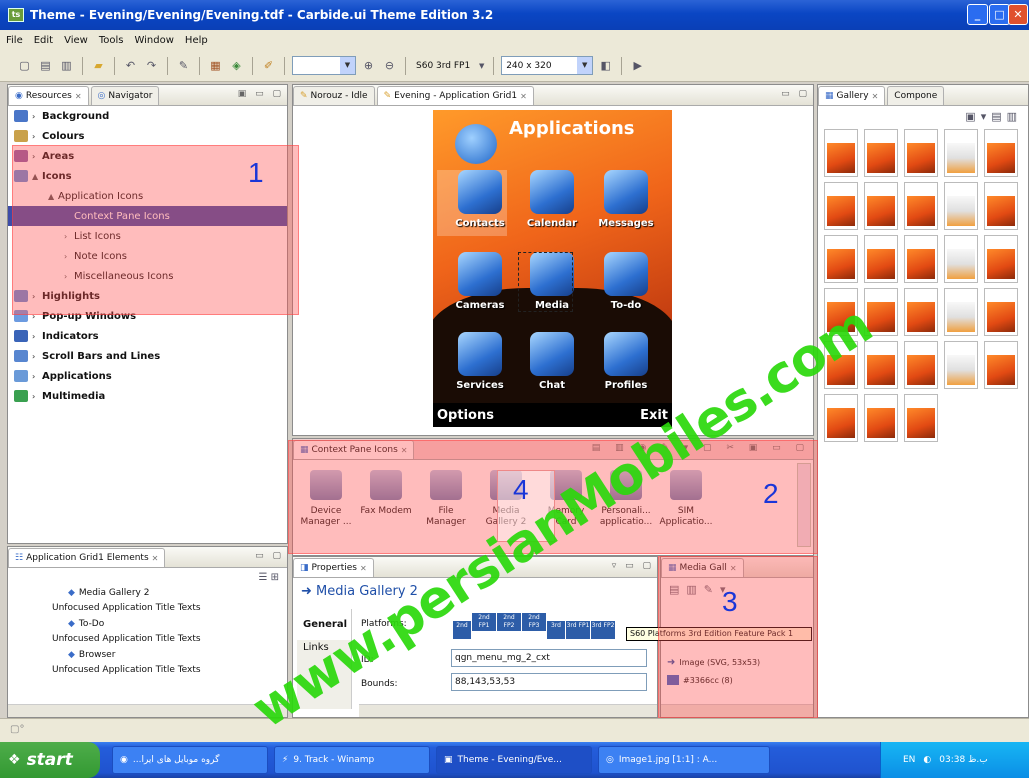 The width and height of the screenshot is (1029, 778). I want to click on tray-icon: ◐, so click(927, 760).